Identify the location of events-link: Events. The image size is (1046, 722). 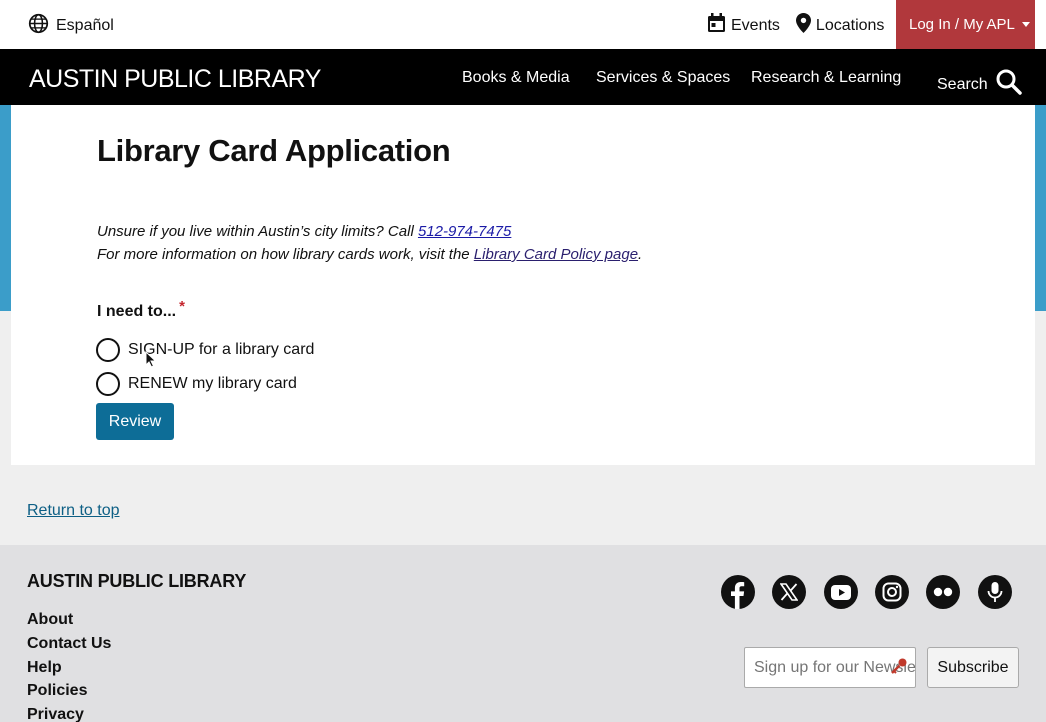
(743, 25).